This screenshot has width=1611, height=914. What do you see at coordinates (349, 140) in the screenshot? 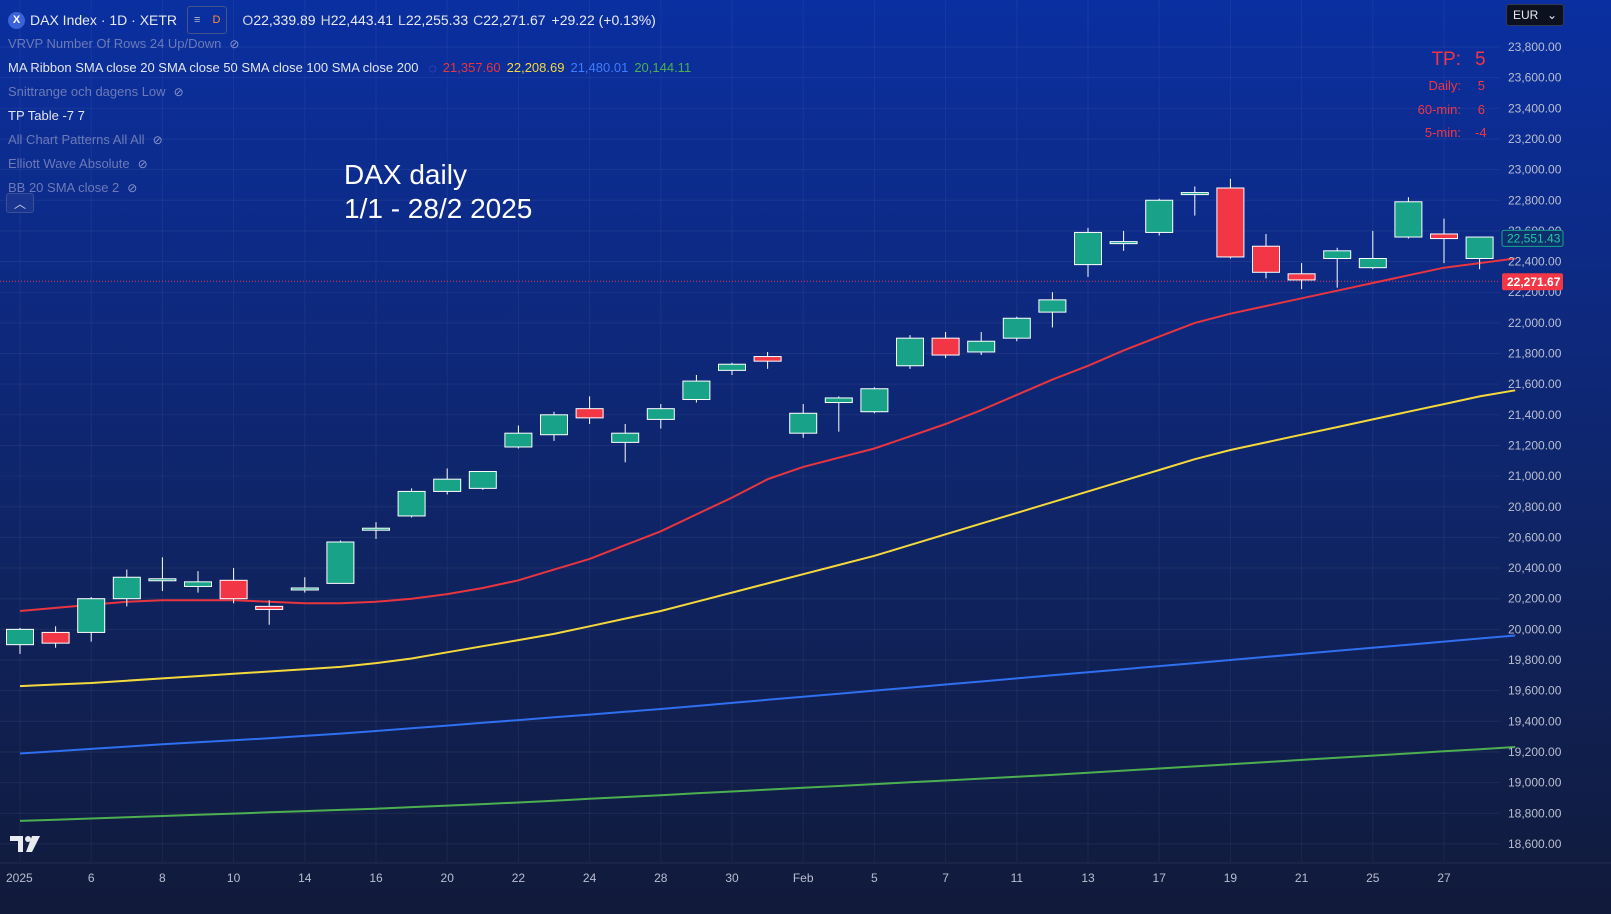
I see `indicator-chart-patterns: All Chart Patterns All All ⊘` at bounding box center [349, 140].